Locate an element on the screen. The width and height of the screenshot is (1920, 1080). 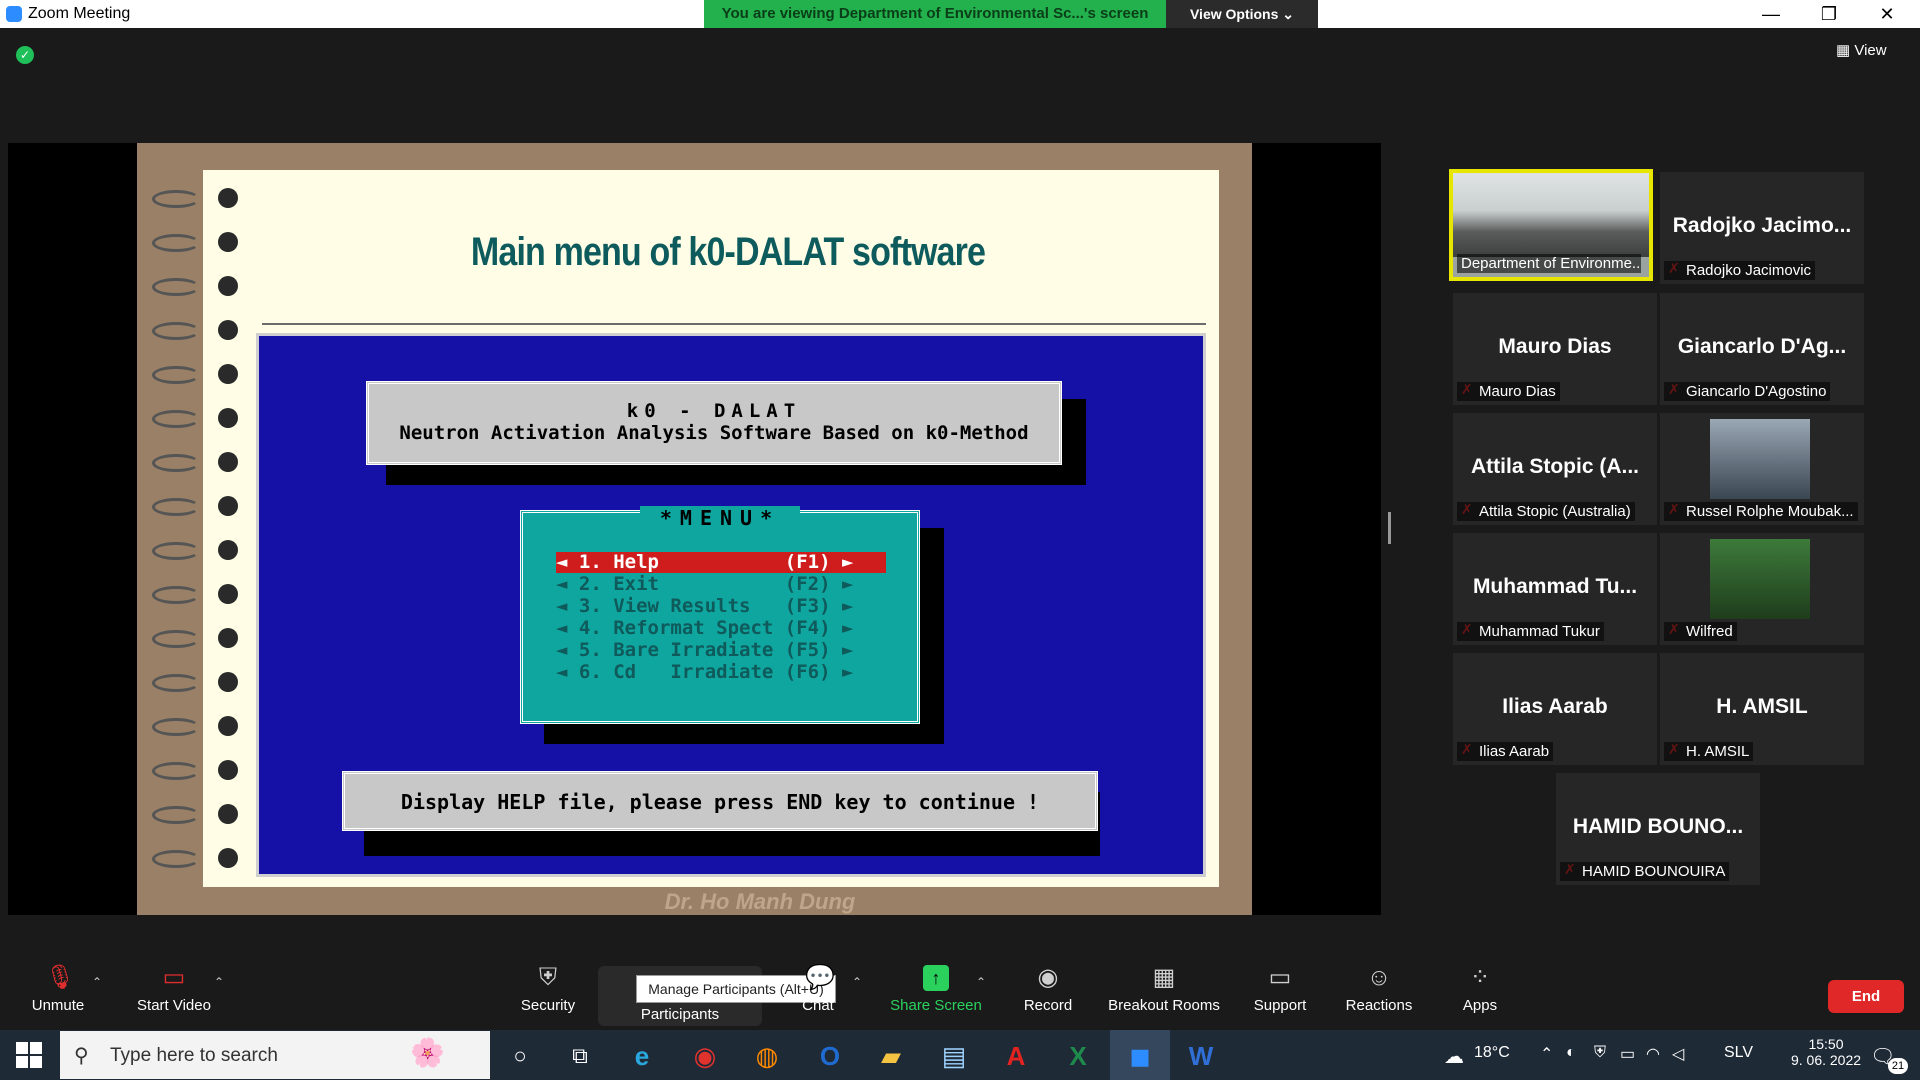
menu-item-cd-irradiate: ◄ 6. Cd Irradiate (F6) ► is located at coordinates (705, 672).